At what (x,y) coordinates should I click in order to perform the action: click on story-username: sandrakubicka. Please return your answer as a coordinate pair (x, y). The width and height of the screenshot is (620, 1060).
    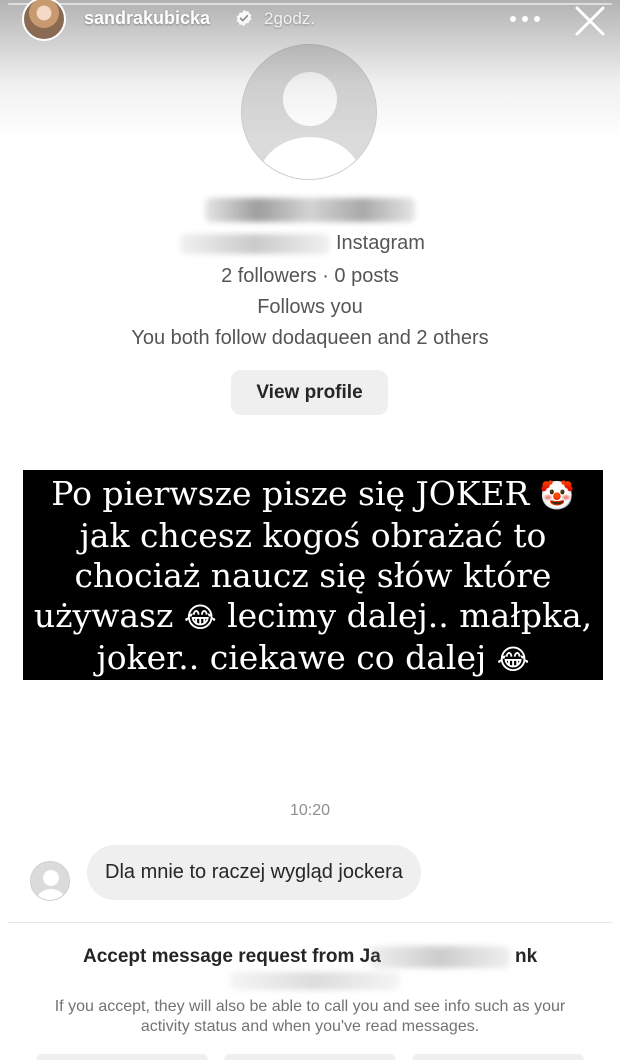
    Looking at the image, I should click on (147, 18).